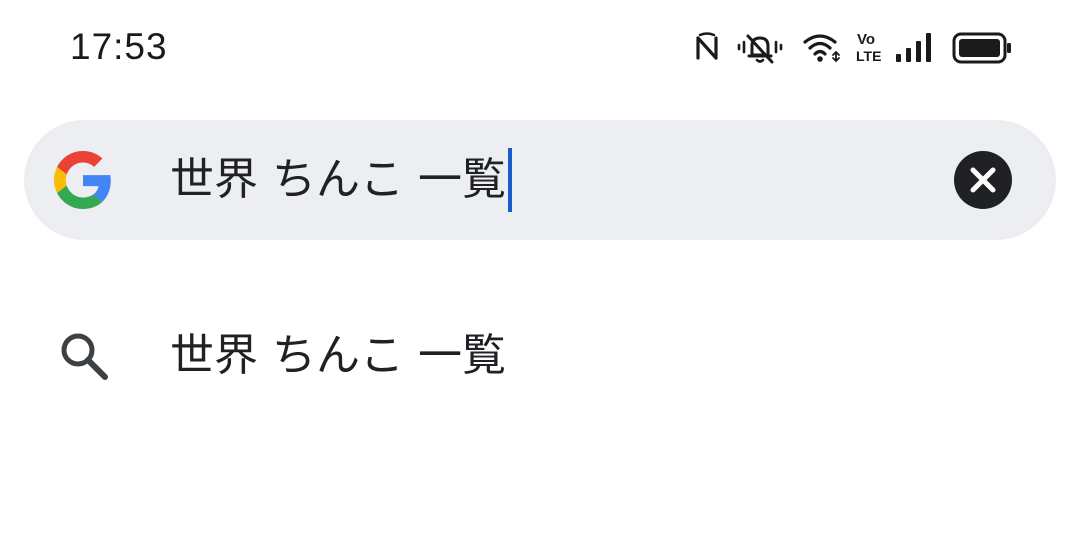 The width and height of the screenshot is (1080, 554). I want to click on volte-top-label: Vo, so click(866, 39).